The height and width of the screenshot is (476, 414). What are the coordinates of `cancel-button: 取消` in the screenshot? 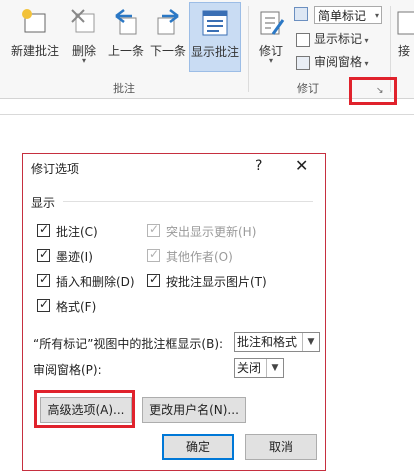 It's located at (281, 447).